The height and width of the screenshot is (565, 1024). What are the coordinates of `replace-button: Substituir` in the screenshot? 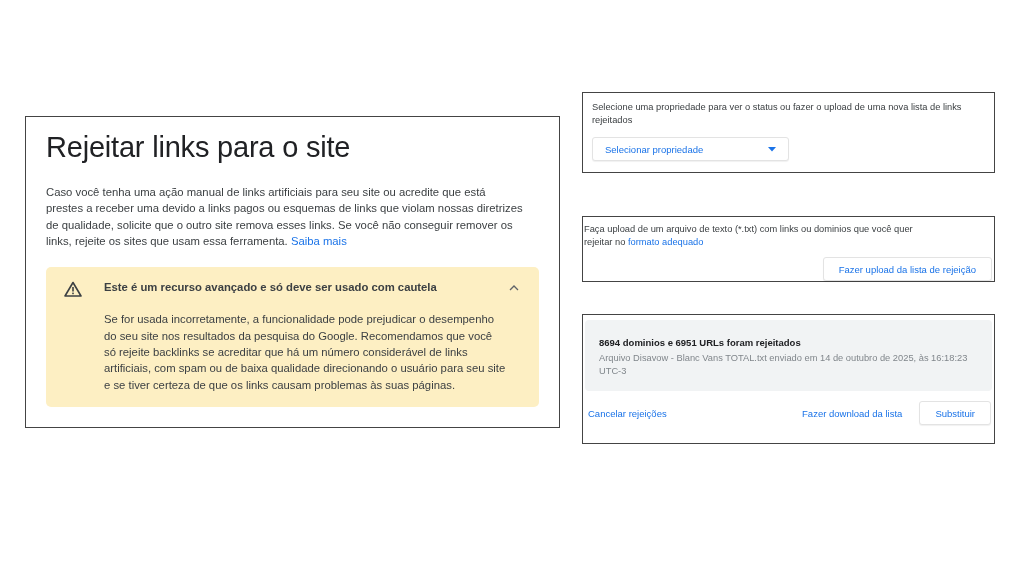 It's located at (955, 413).